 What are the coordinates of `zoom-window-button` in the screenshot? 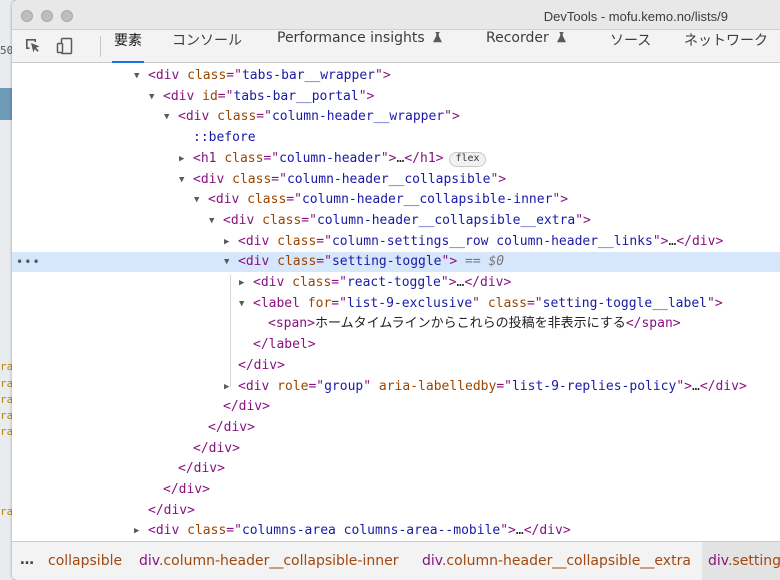 It's located at (67, 16).